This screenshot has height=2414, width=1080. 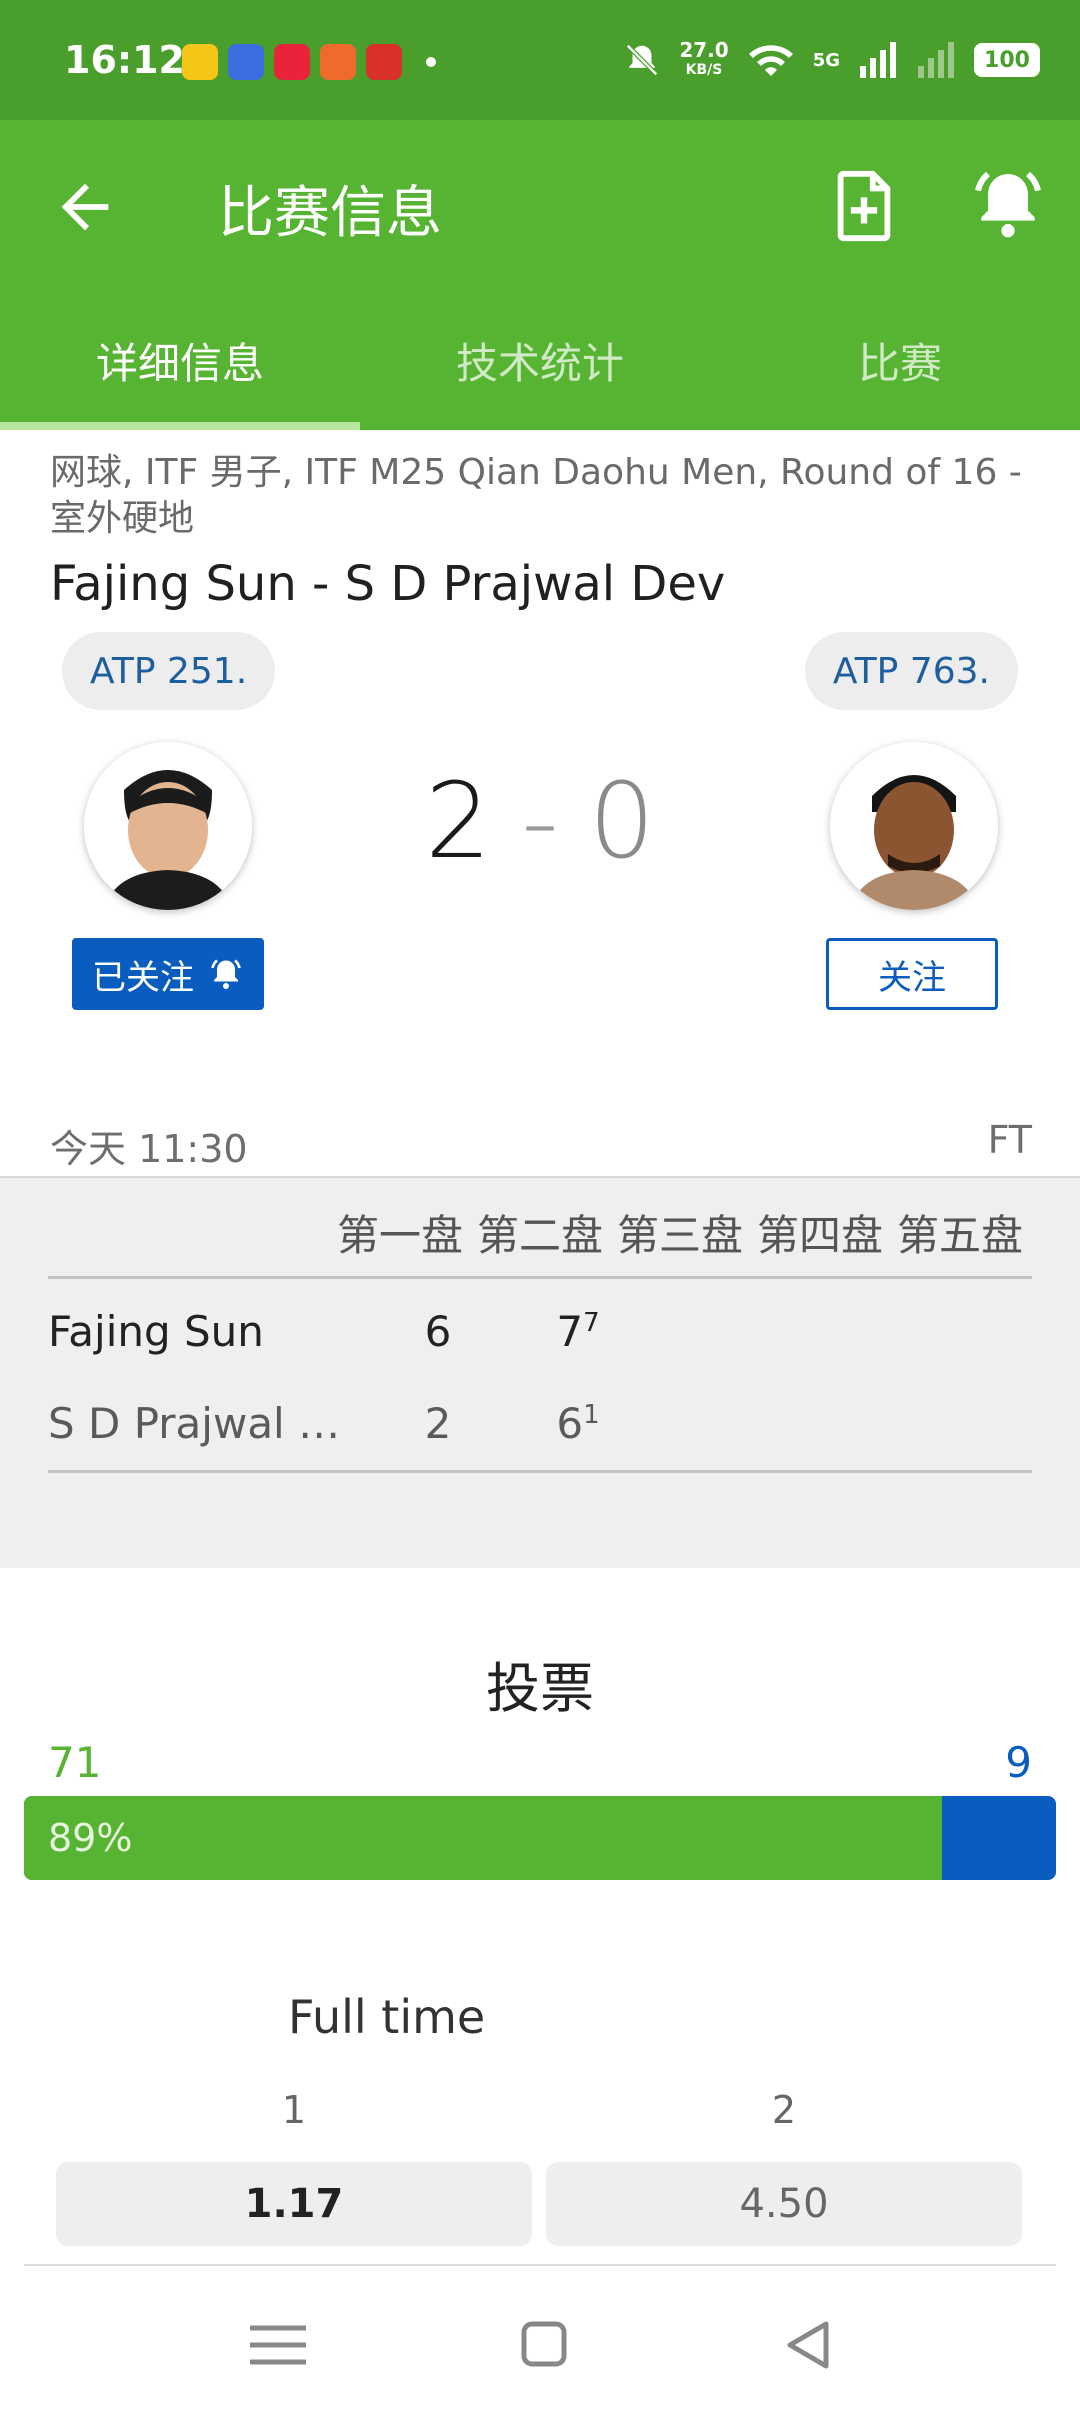 I want to click on page-title: 比赛信息, so click(x=330, y=213).